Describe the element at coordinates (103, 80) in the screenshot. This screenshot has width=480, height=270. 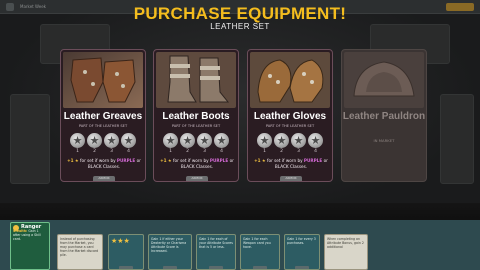
I see `greaves-art` at that location.